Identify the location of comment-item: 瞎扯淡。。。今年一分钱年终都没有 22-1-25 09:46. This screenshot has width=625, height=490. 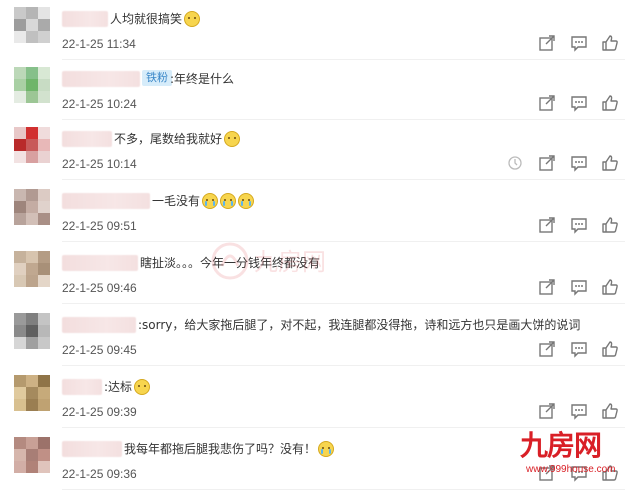
(312, 274).